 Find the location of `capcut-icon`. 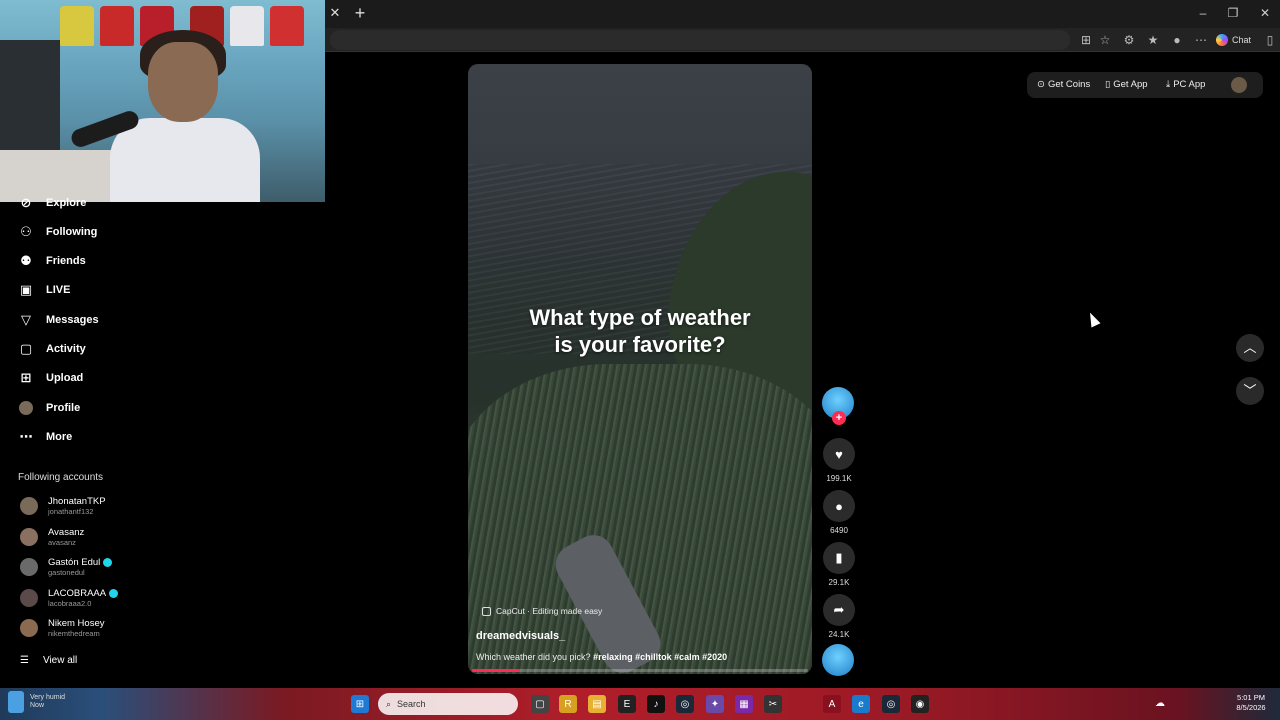

capcut-icon is located at coordinates (486, 611).